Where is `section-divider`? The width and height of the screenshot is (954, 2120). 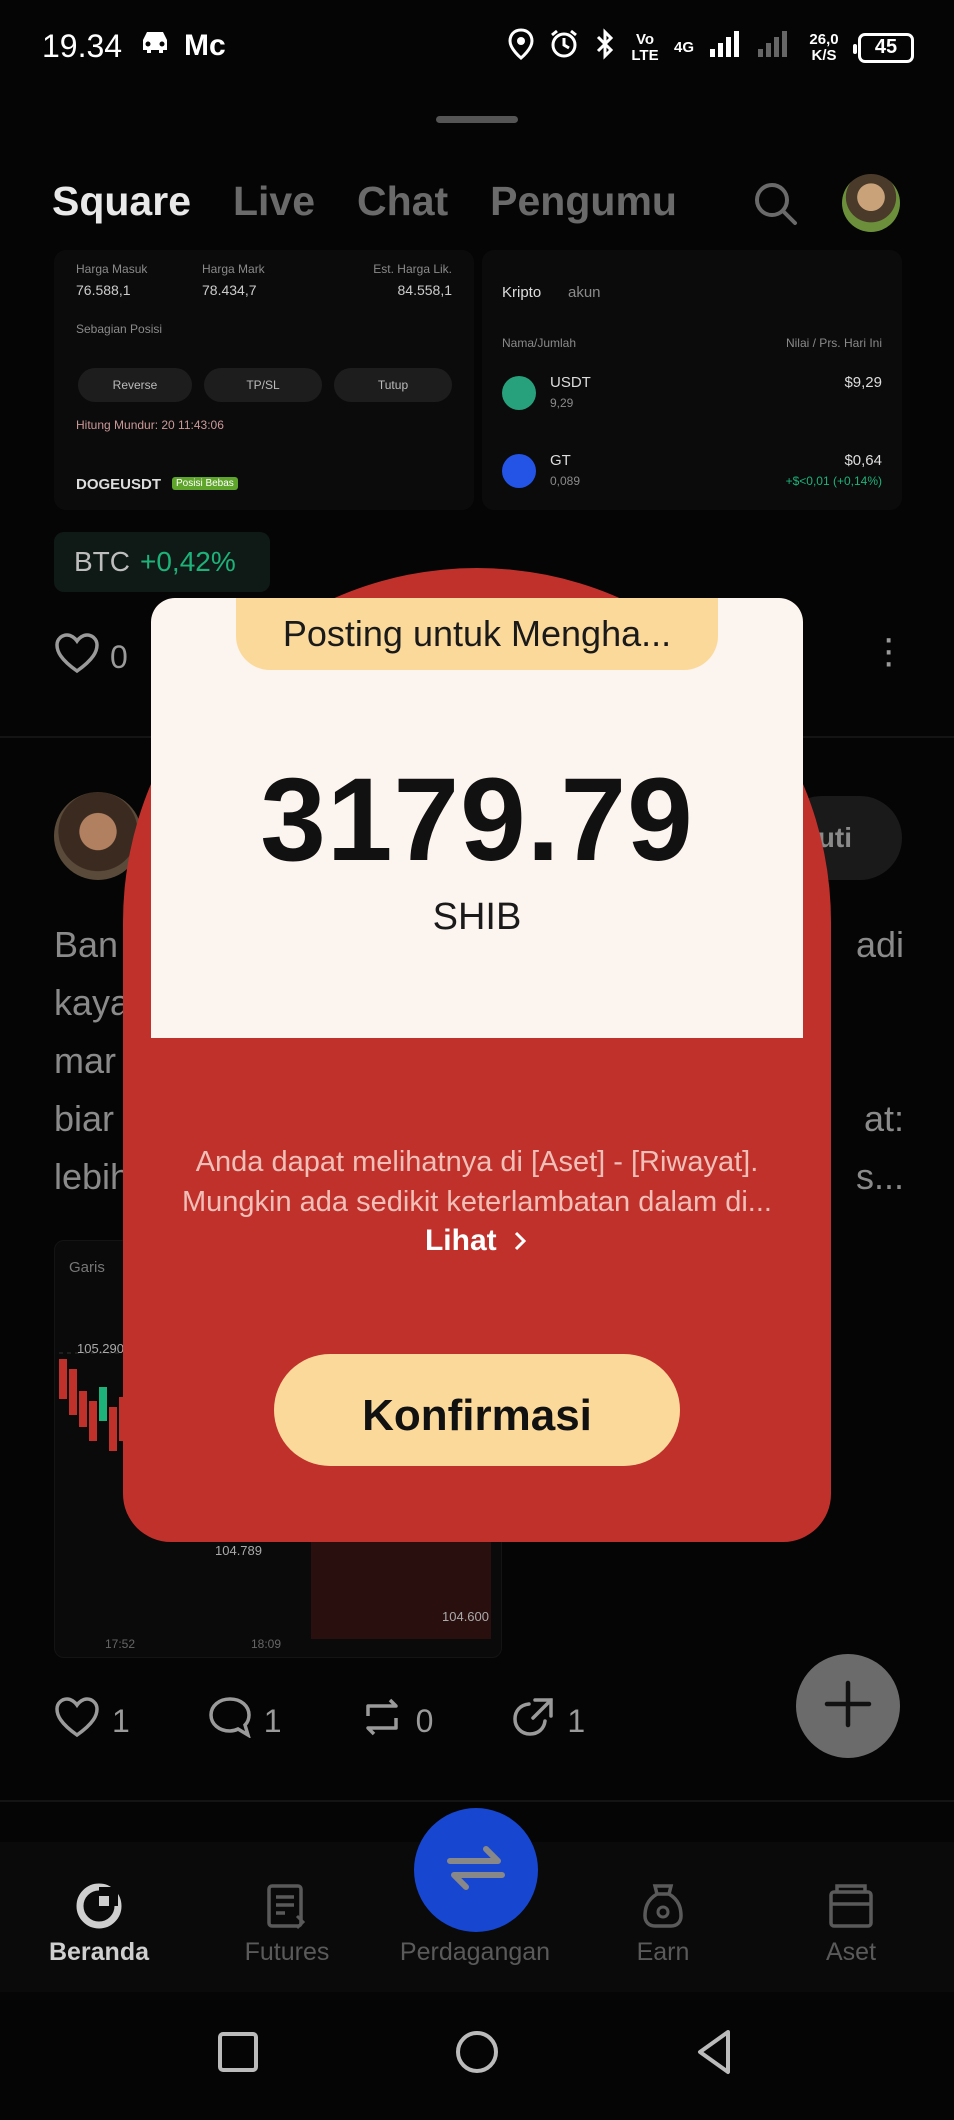 section-divider is located at coordinates (477, 1801).